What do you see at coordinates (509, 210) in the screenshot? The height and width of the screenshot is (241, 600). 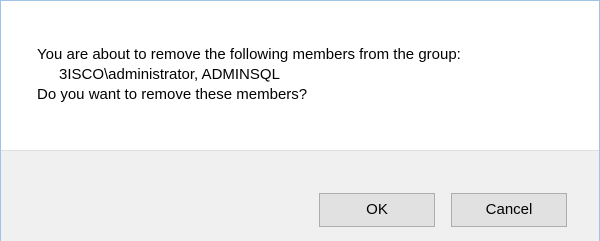 I see `cancel-button: Cancel` at bounding box center [509, 210].